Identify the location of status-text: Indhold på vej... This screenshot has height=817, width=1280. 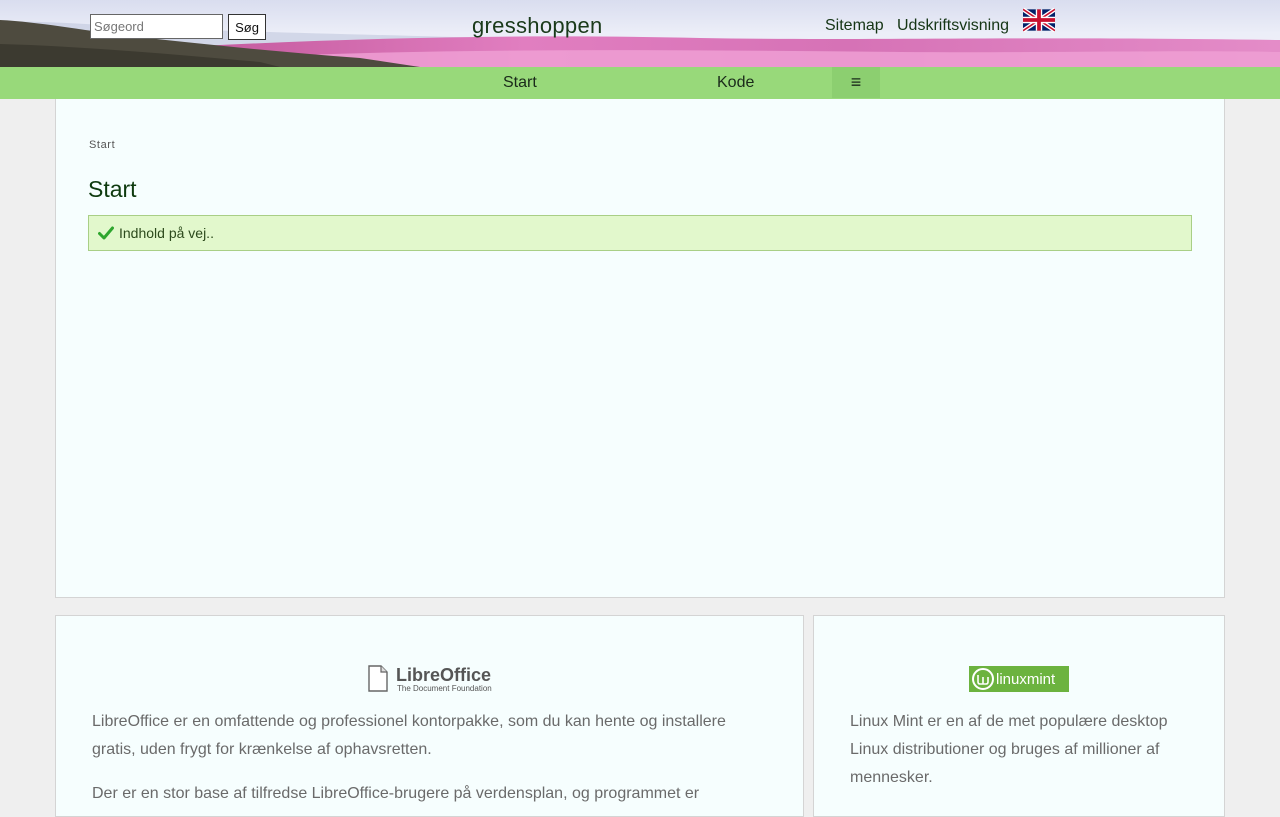
(166, 233).